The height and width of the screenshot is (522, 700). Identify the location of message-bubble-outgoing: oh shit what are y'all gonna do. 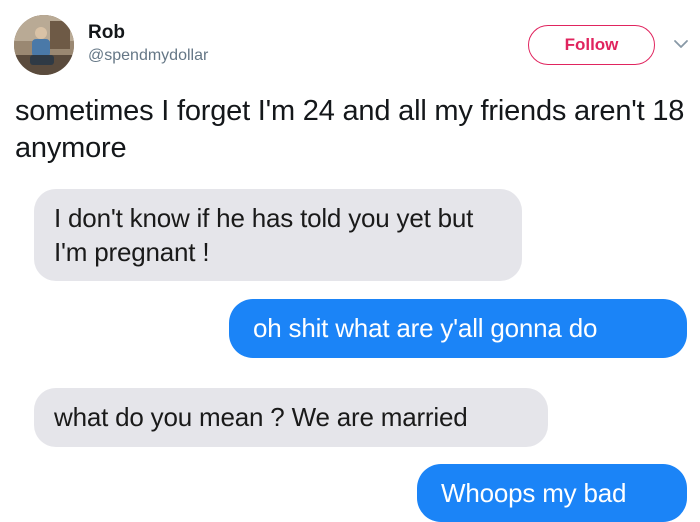
(458, 328).